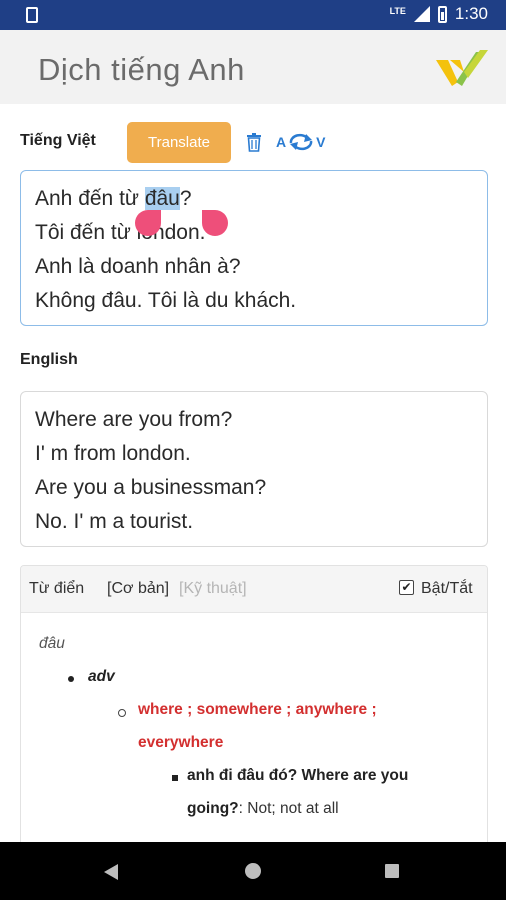 The height and width of the screenshot is (900, 506). I want to click on dictionary-word: đâu, so click(52, 643).